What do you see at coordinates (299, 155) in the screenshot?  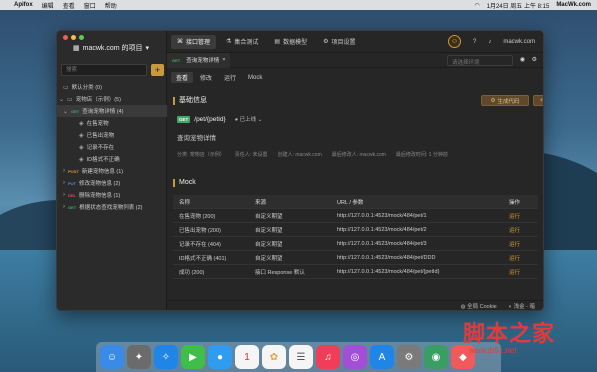 I see `meta-creator: 创建人: macwk.com` at bounding box center [299, 155].